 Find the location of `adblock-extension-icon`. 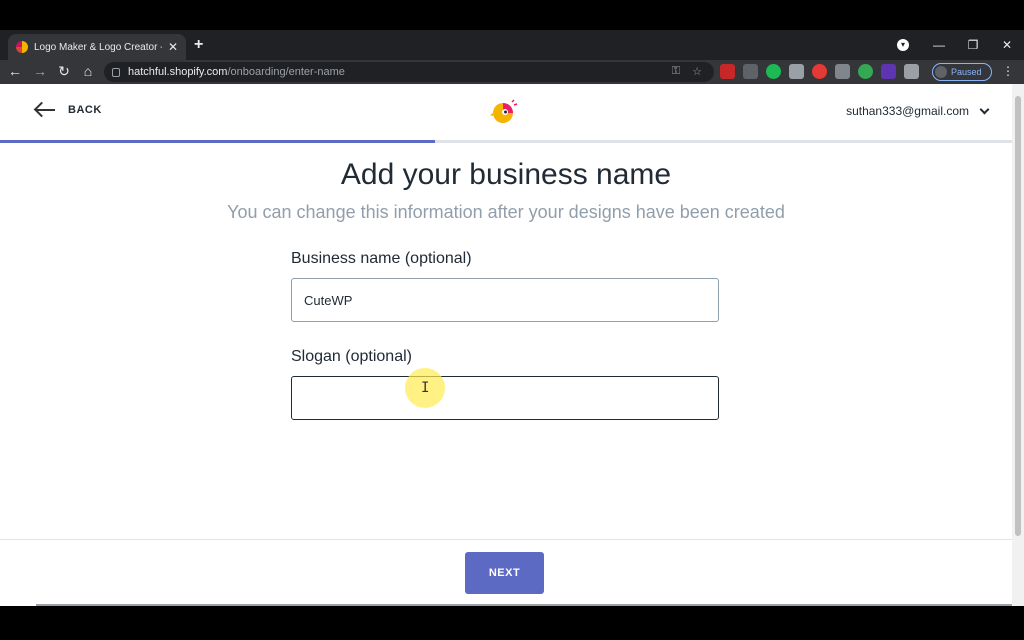

adblock-extension-icon is located at coordinates (727, 71).